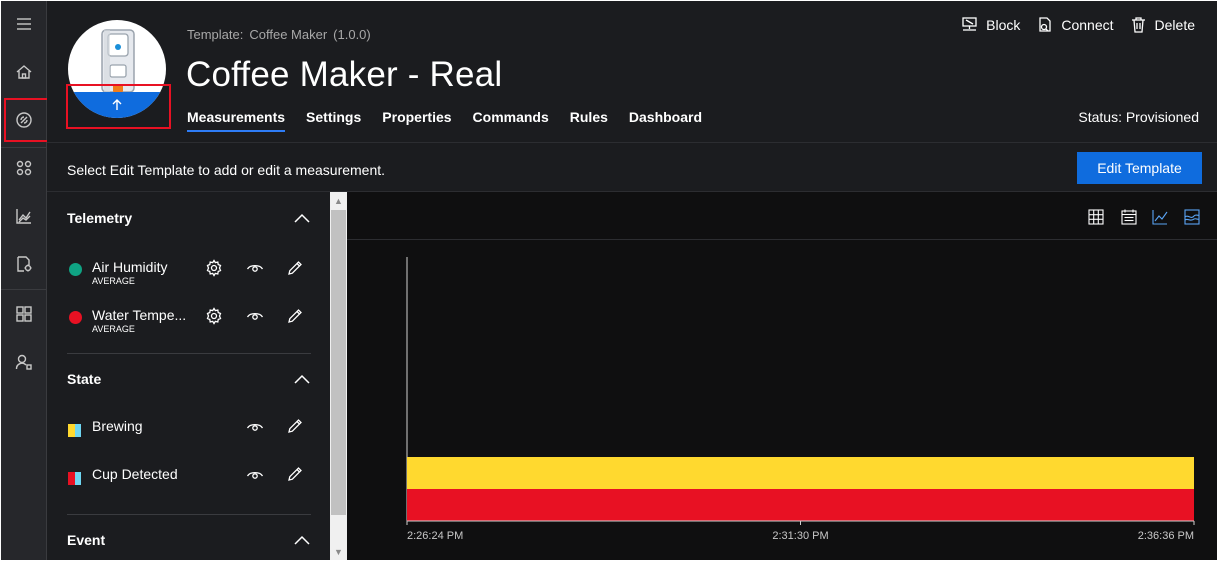  What do you see at coordinates (782, 216) in the screenshot?
I see `chart-toolbar` at bounding box center [782, 216].